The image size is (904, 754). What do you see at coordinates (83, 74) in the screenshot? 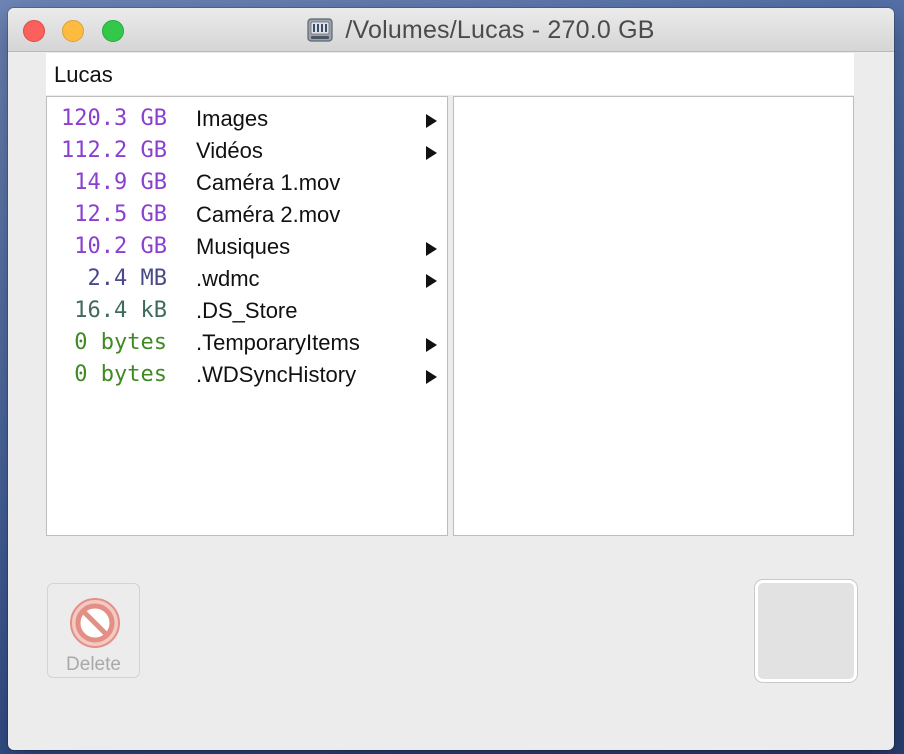
I see `path-current: Lucas` at bounding box center [83, 74].